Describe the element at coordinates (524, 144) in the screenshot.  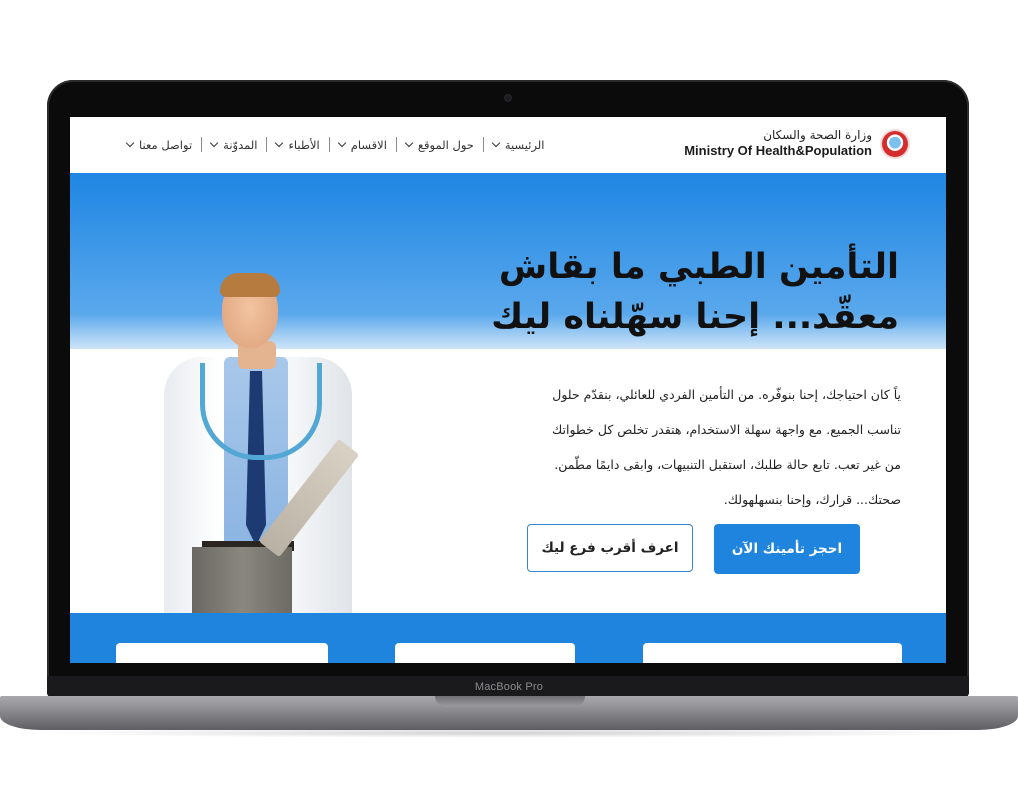
I see `nav-item-label: الرئيسية` at that location.